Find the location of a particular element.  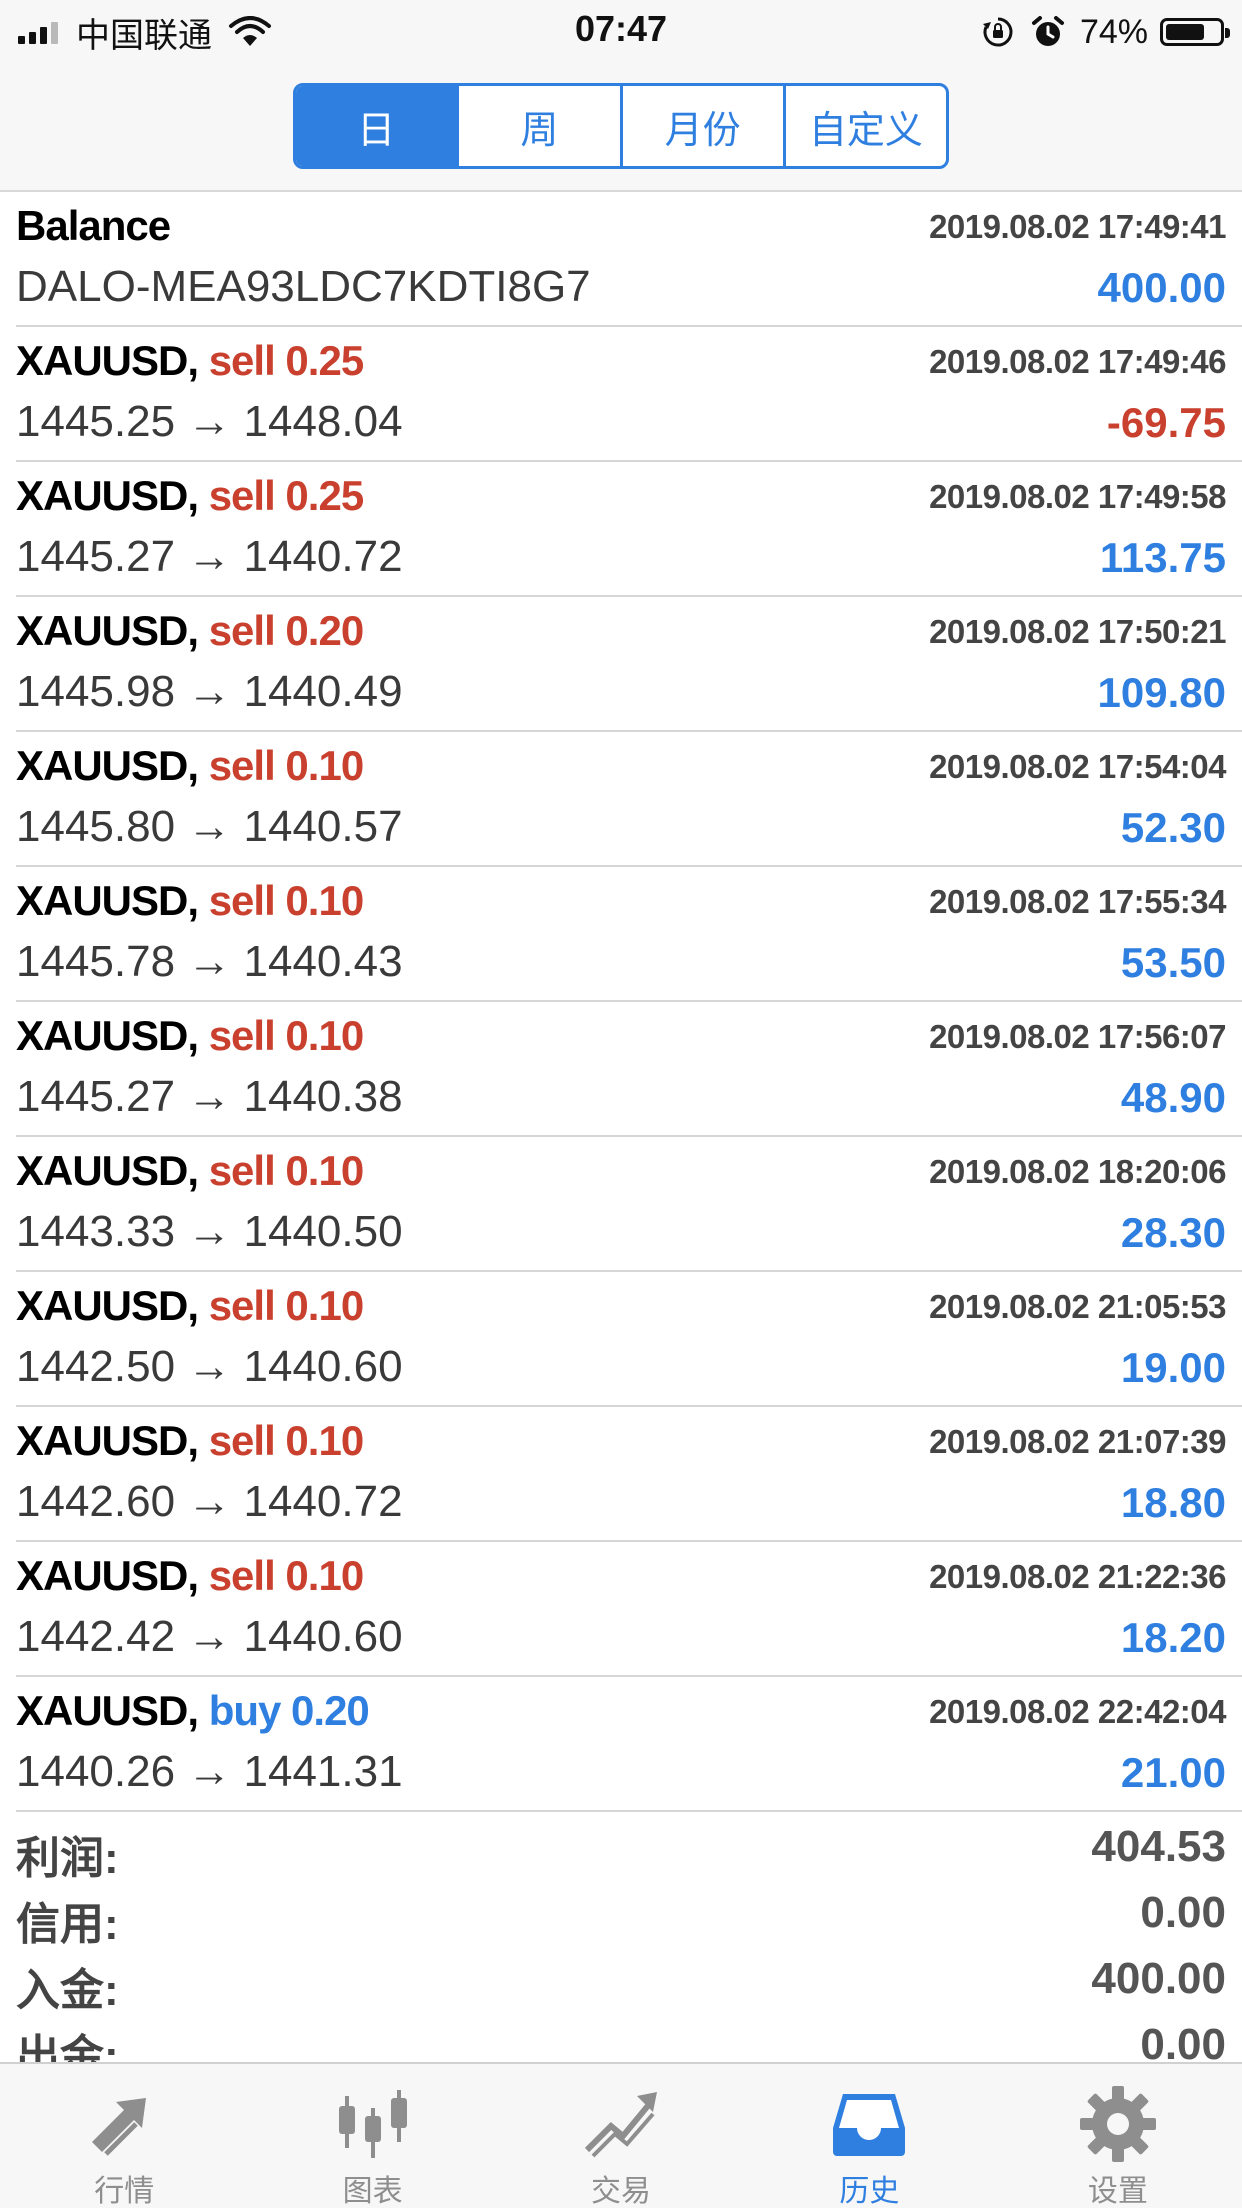

segment-custom: 自定义 is located at coordinates (864, 126).